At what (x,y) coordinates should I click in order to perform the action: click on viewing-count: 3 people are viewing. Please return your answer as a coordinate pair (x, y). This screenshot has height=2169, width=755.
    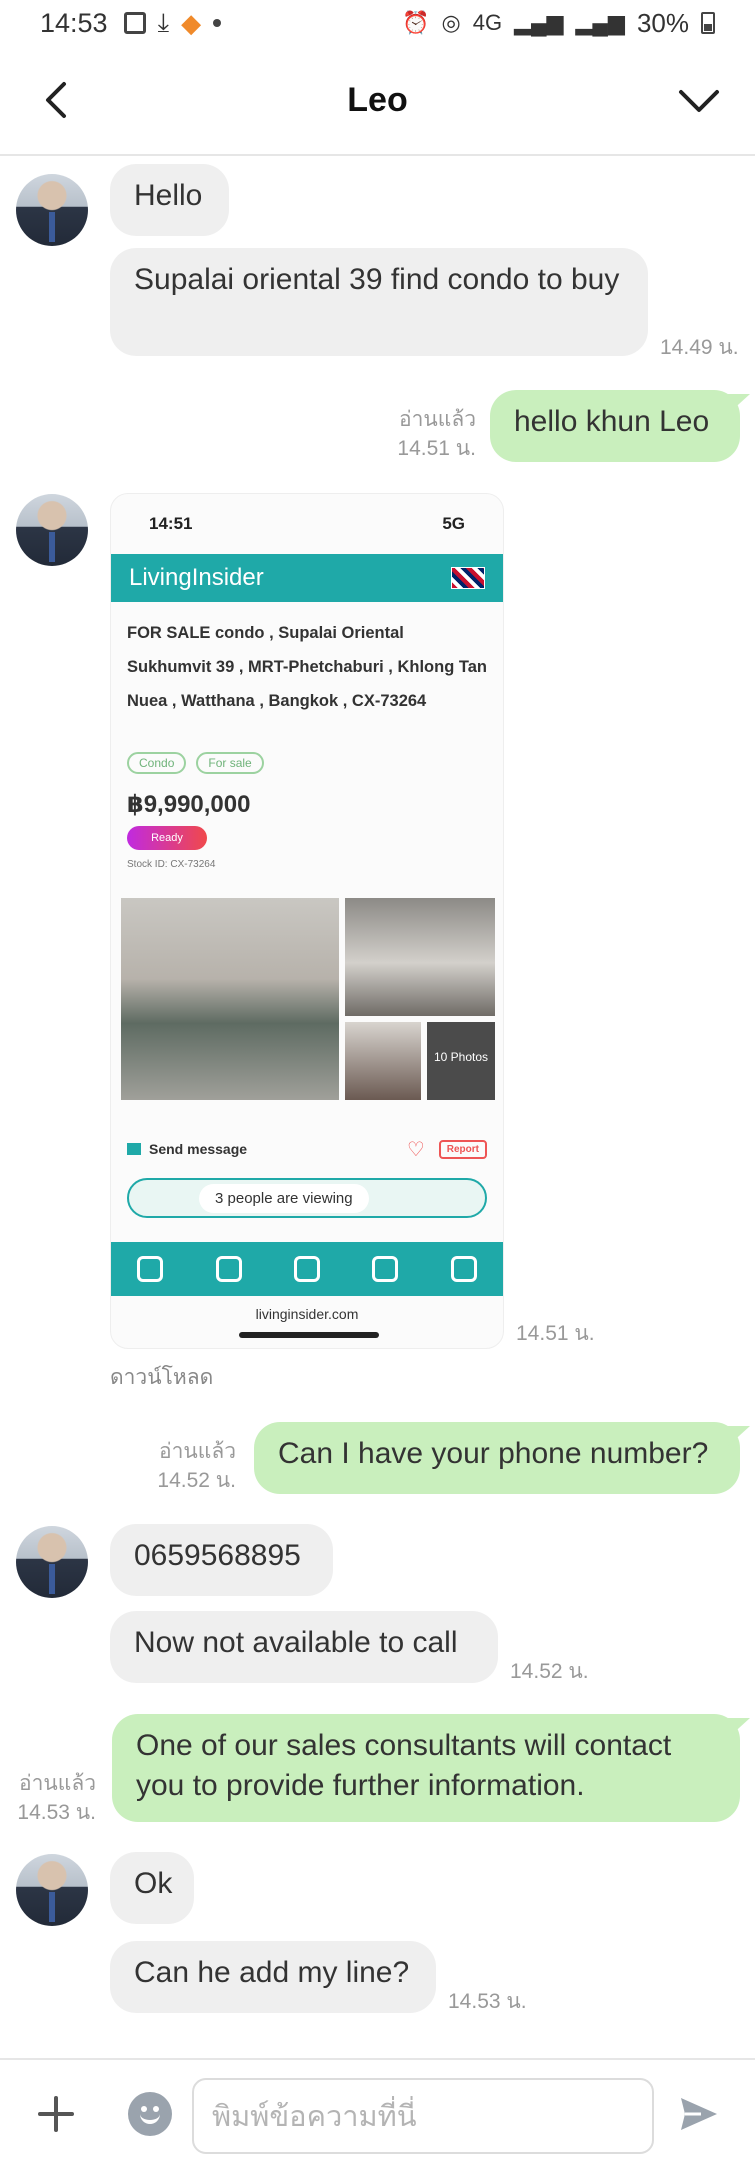
    Looking at the image, I should click on (284, 1198).